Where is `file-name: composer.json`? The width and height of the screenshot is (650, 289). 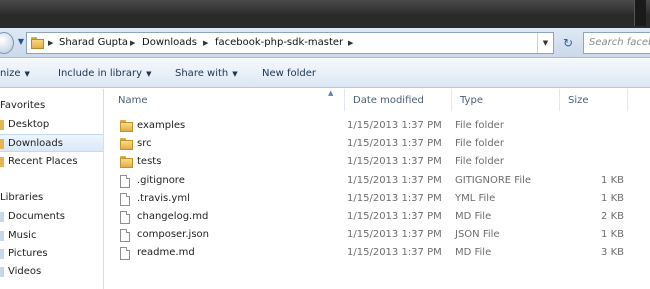
file-name: composer.json is located at coordinates (173, 235).